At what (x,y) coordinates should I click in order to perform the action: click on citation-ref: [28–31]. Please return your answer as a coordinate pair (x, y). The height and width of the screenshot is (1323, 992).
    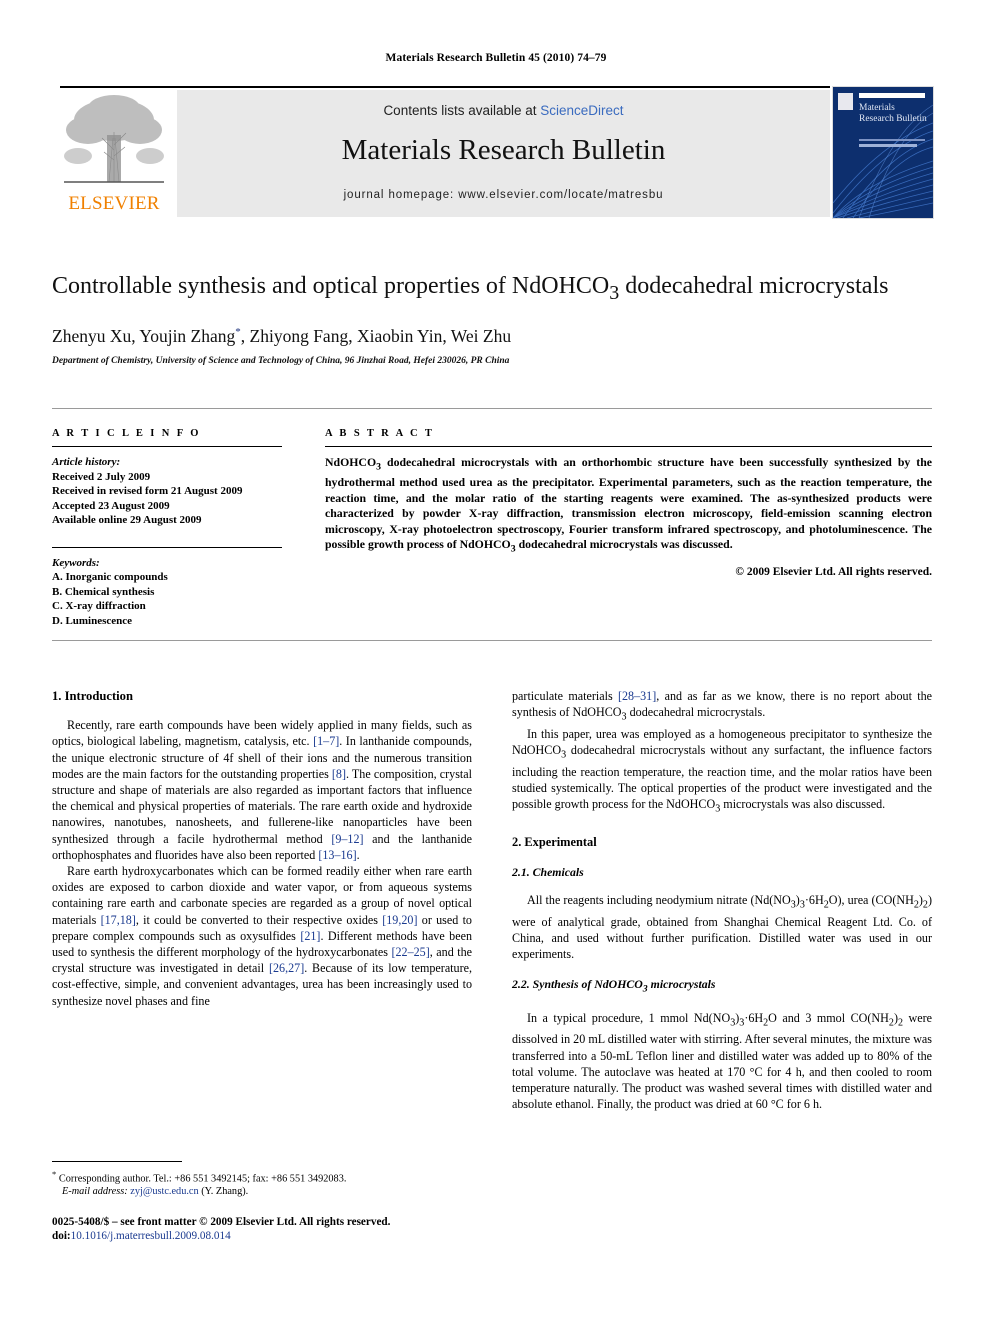
    Looking at the image, I should click on (637, 696).